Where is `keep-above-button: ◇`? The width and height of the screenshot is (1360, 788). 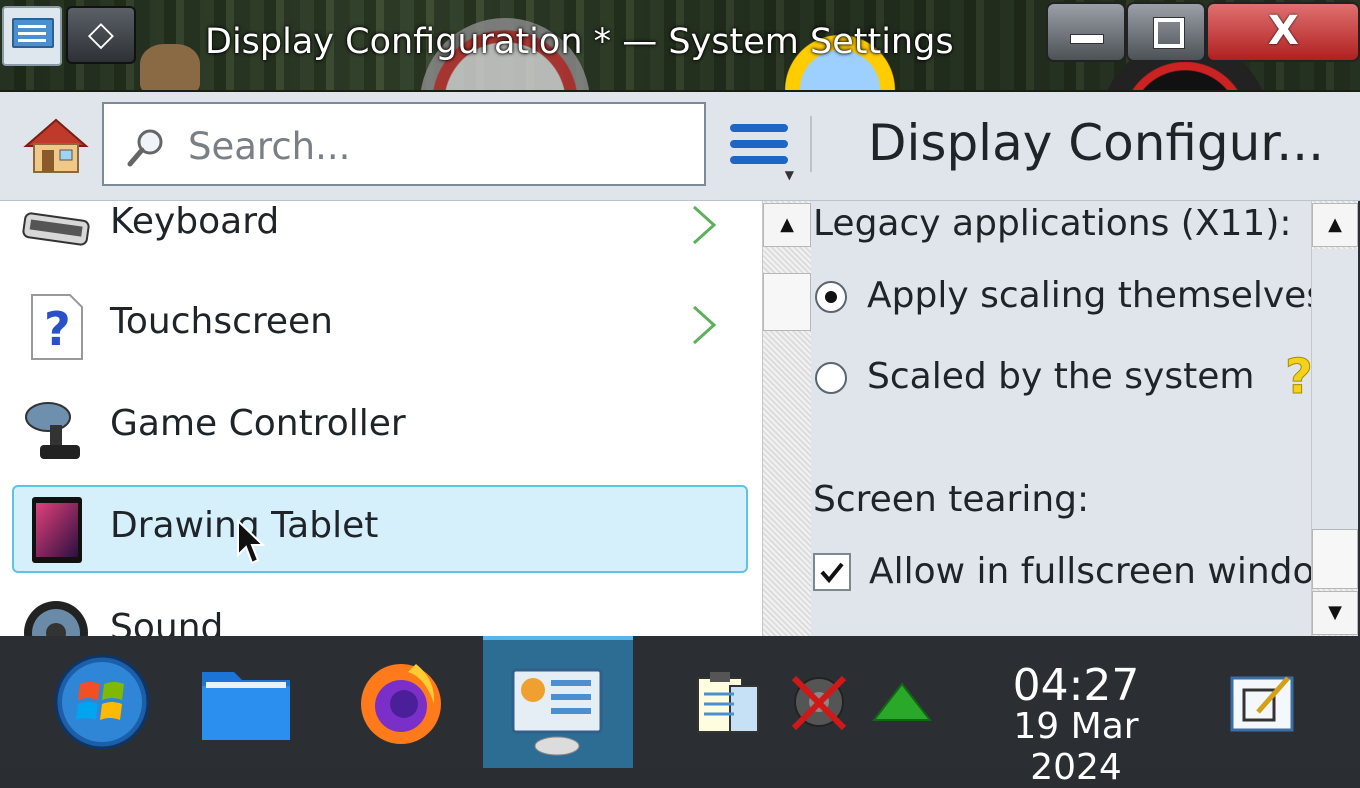
keep-above-button: ◇ is located at coordinates (101, 35).